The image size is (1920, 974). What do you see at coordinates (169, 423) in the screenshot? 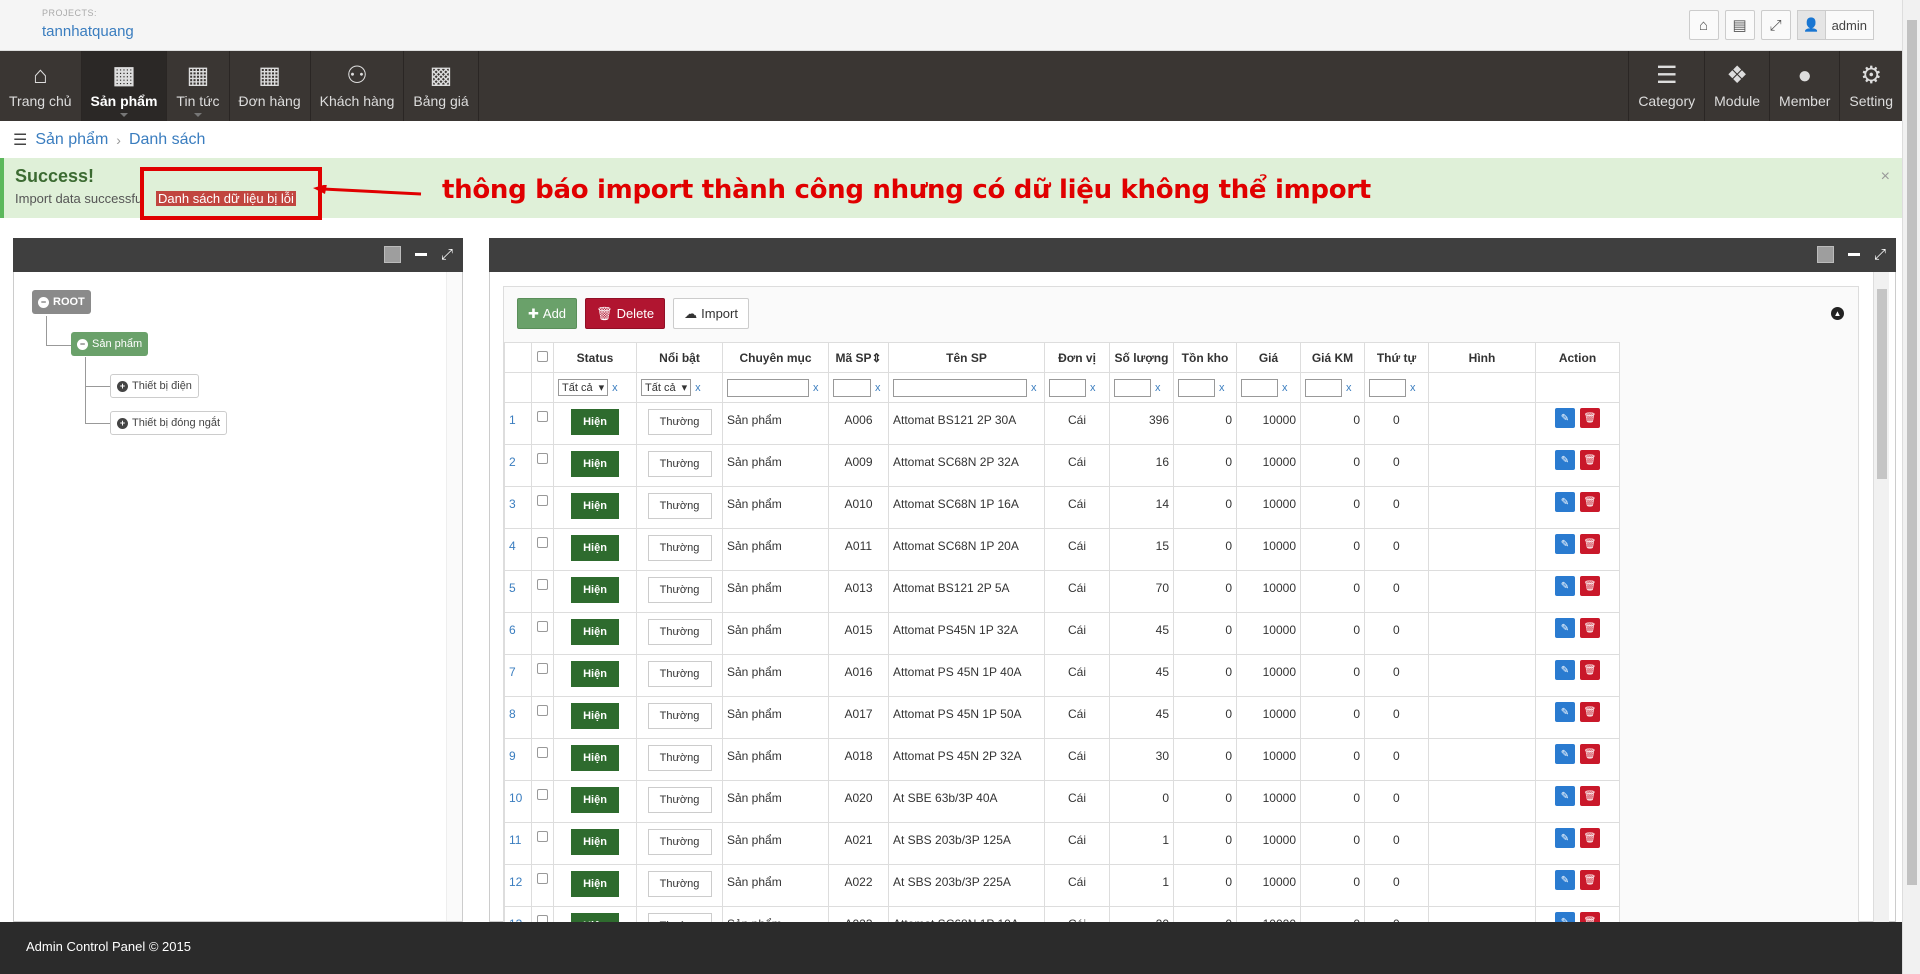
I see `tree-node-thiet-bi-dong-ngat: + Thiết bị đóng ngắt` at bounding box center [169, 423].